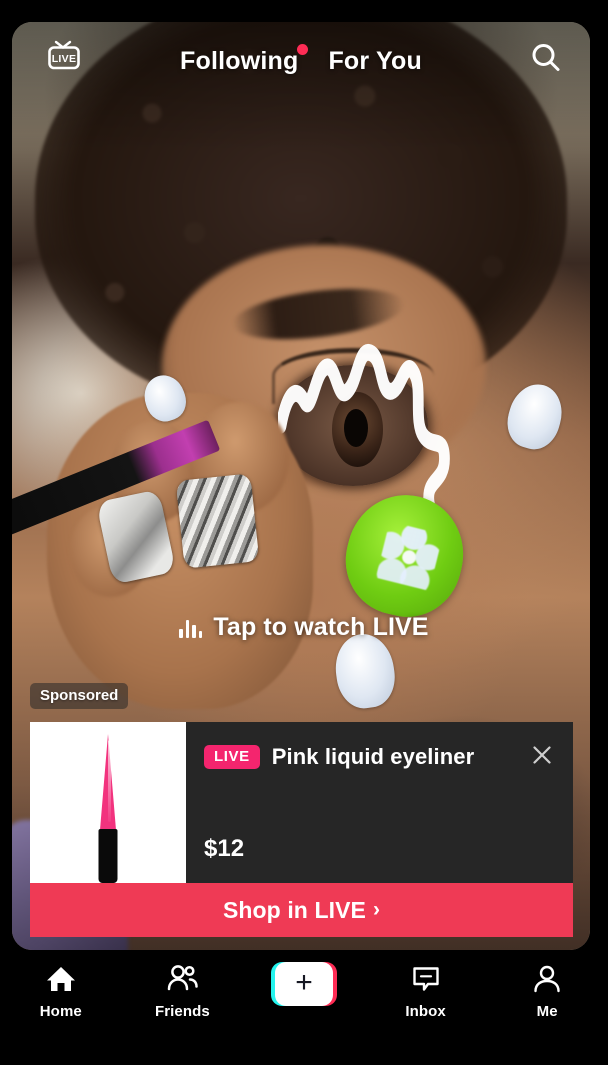 The image size is (608, 1065). I want to click on flower-art, so click(409, 556).